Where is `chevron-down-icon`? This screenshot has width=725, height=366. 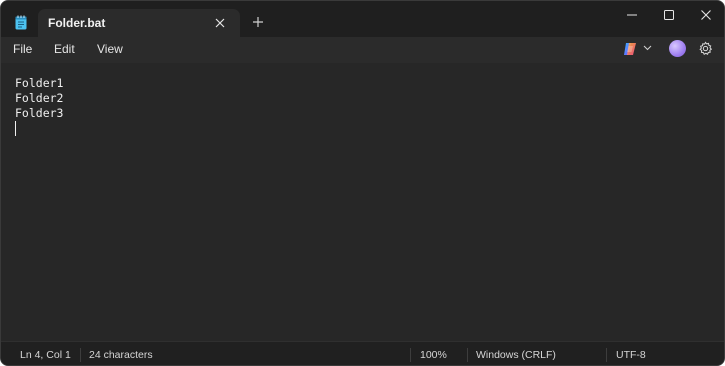 chevron-down-icon is located at coordinates (647, 48).